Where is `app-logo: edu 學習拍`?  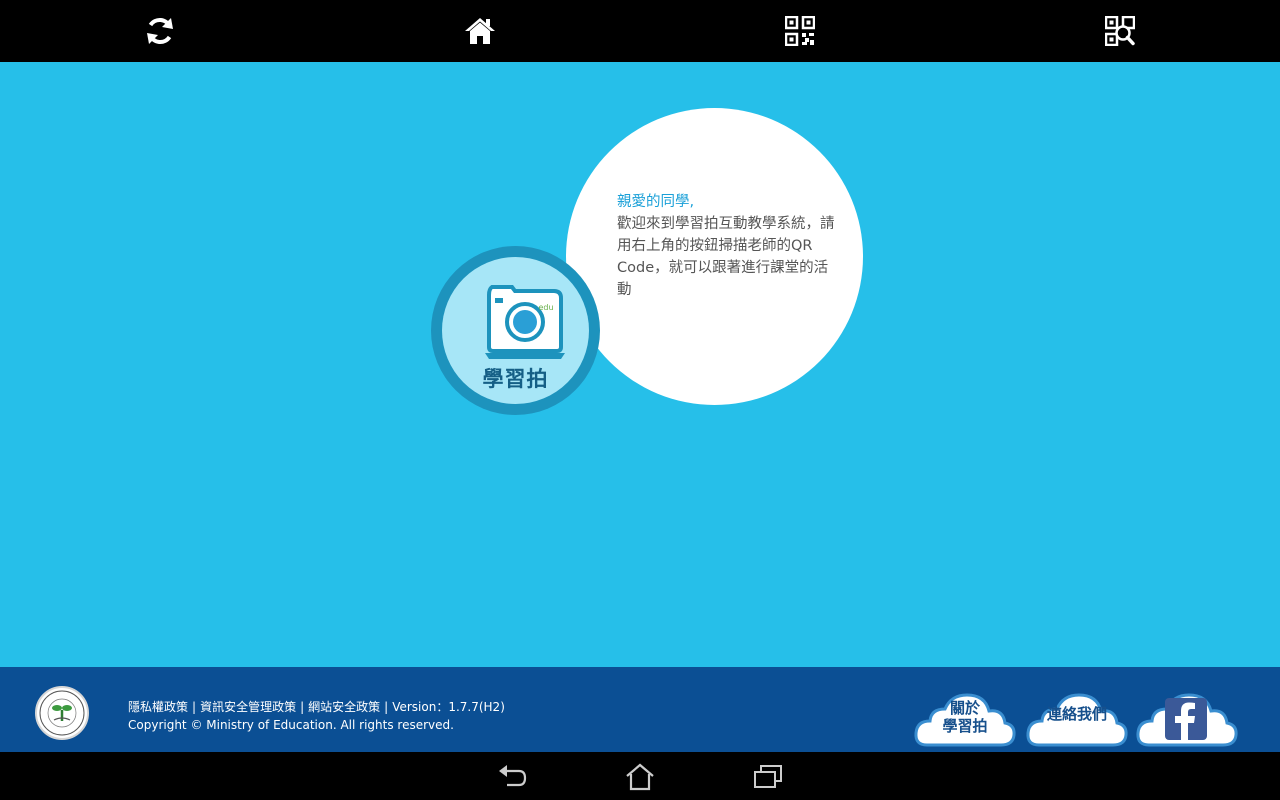 app-logo: edu 學習拍 is located at coordinates (515, 330).